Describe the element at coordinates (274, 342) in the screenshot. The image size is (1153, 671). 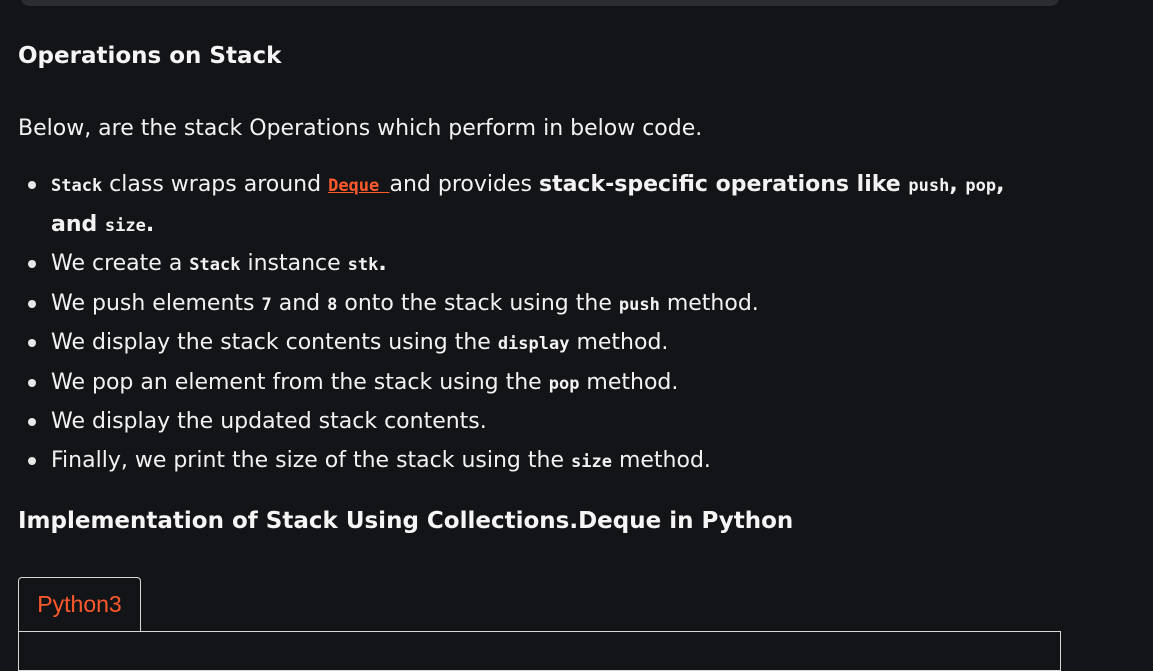
I see `list-text: We display the stack contents using the` at that location.